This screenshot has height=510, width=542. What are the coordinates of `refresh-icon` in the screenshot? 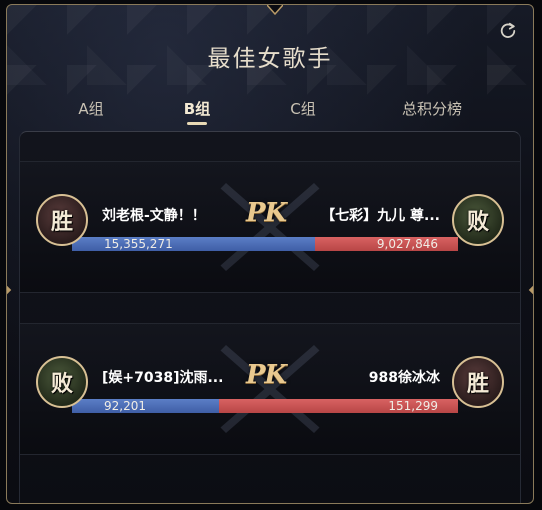 It's located at (508, 30).